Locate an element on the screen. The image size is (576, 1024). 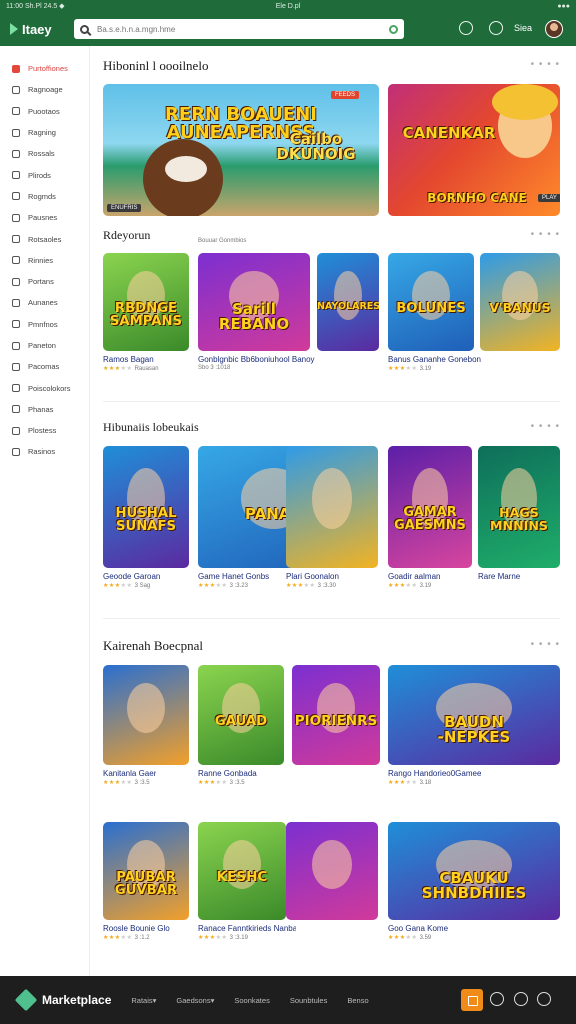
game-title: Banus Gananhe Gonebon is located at coordinates (434, 359).